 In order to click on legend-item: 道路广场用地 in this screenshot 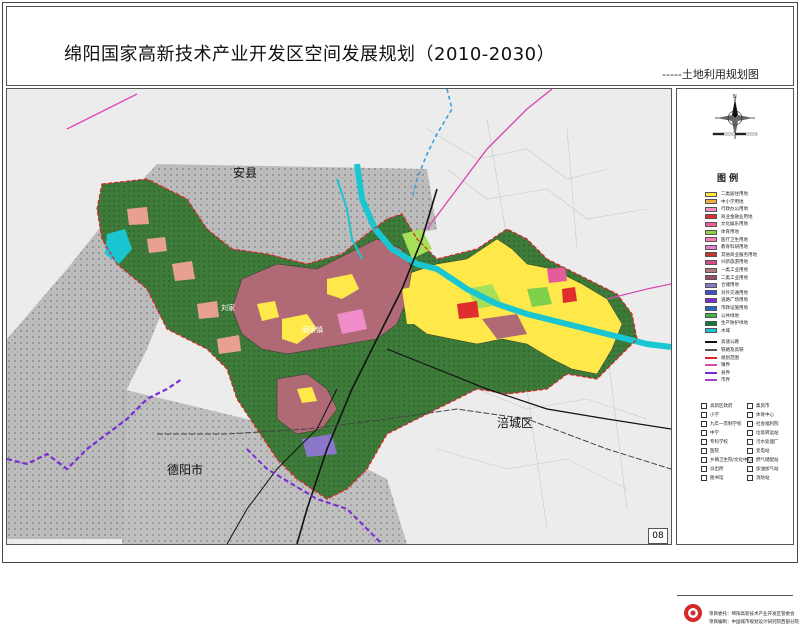, I will do `click(726, 300)`.